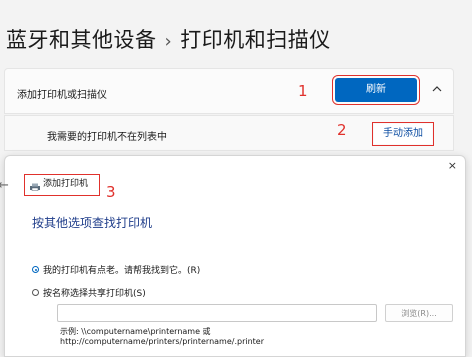  Describe the element at coordinates (403, 134) in the screenshot. I see `manual-add-button: 手动添加` at that location.